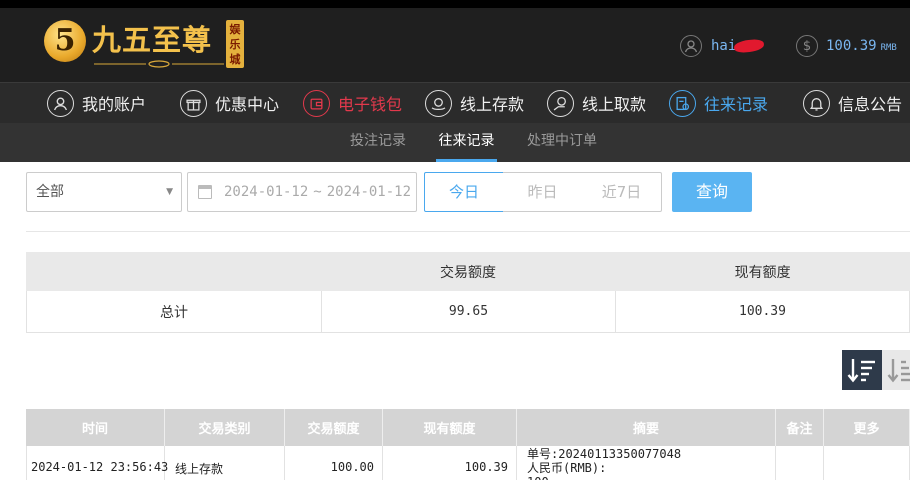 Image resolution: width=910 pixels, height=480 pixels. Describe the element at coordinates (646, 427) in the screenshot. I see `col-summary: 摘要` at that location.